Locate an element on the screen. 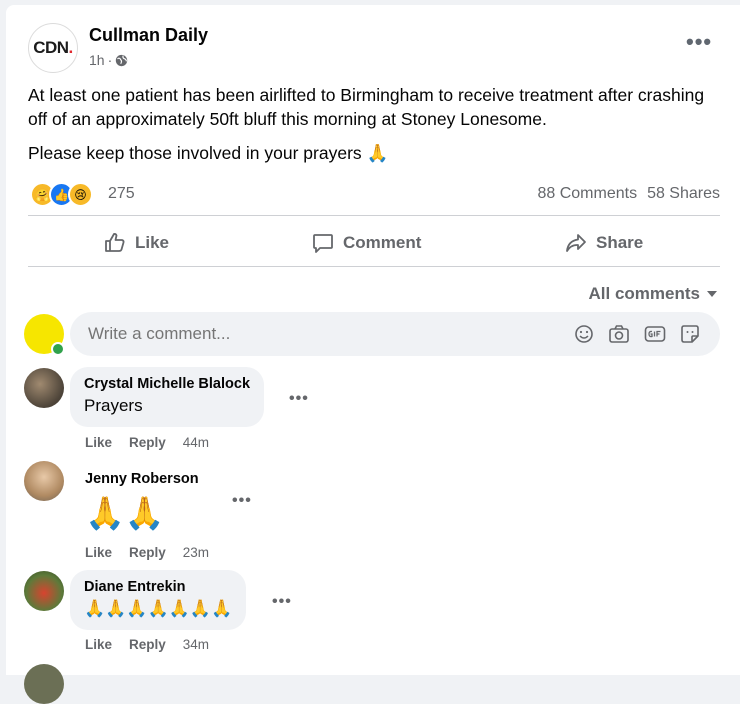 This screenshot has width=740, height=704. divider-top is located at coordinates (374, 215).